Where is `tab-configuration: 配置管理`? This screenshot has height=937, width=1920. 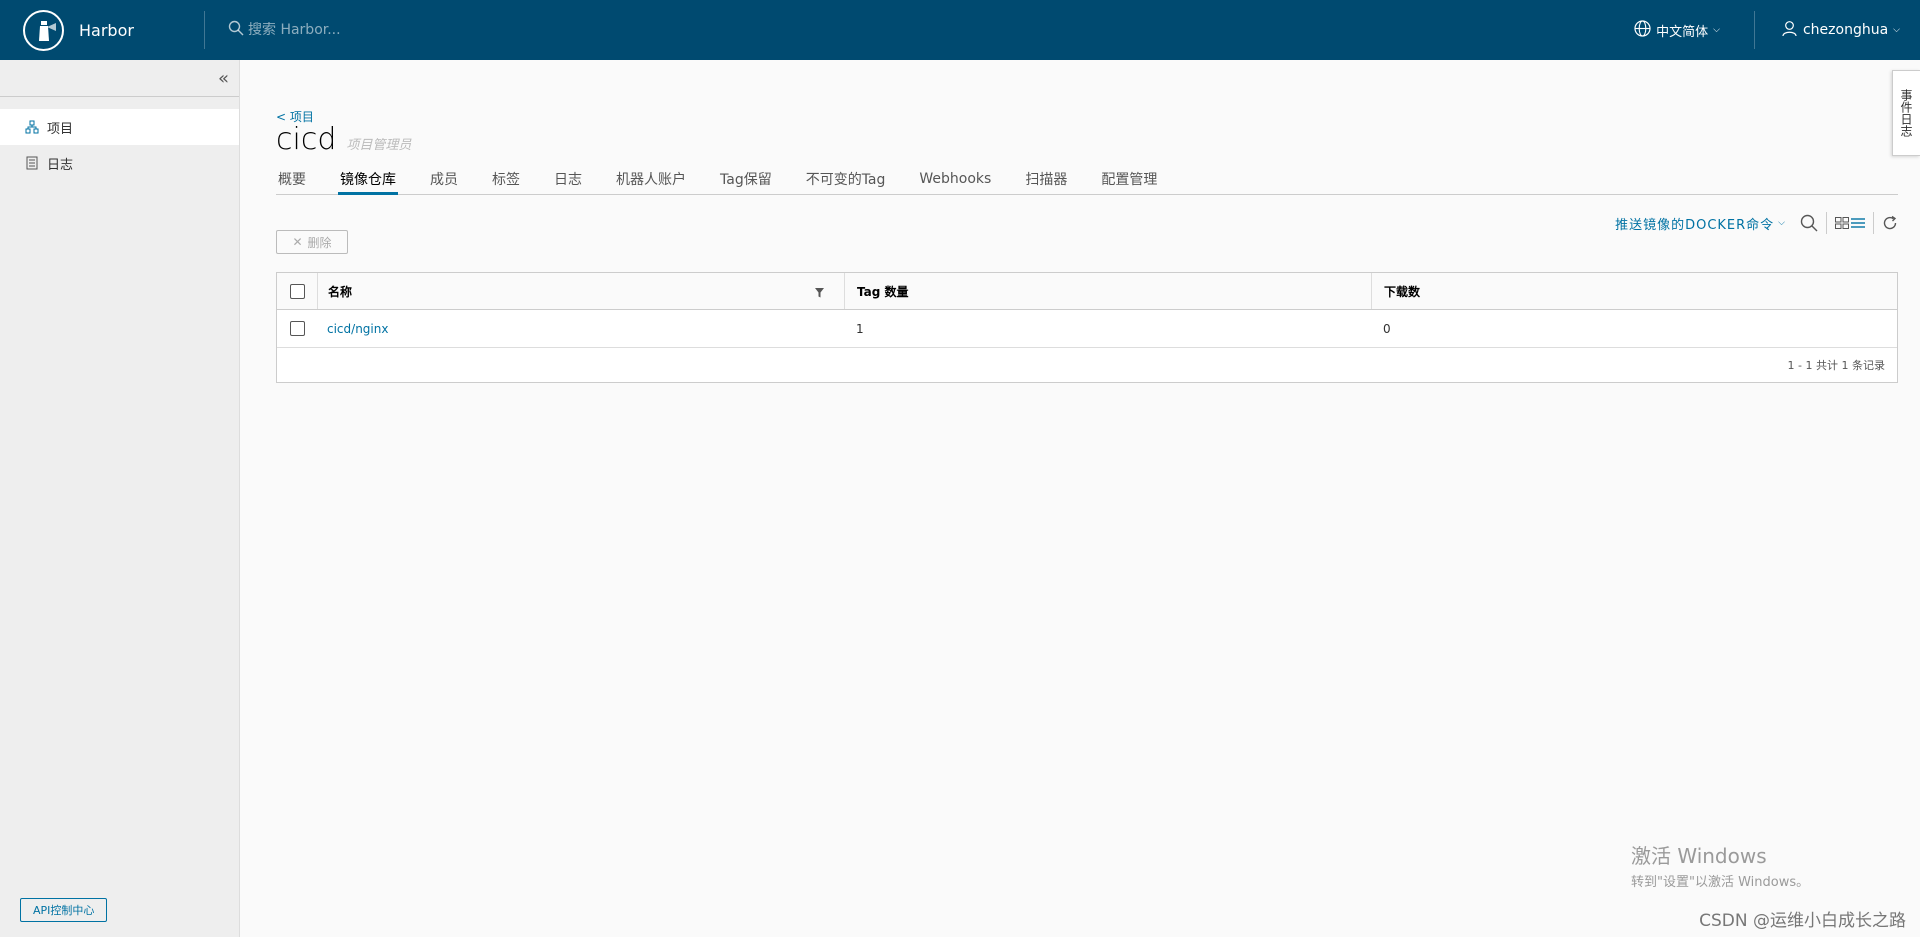
tab-configuration: 配置管理 is located at coordinates (1129, 178).